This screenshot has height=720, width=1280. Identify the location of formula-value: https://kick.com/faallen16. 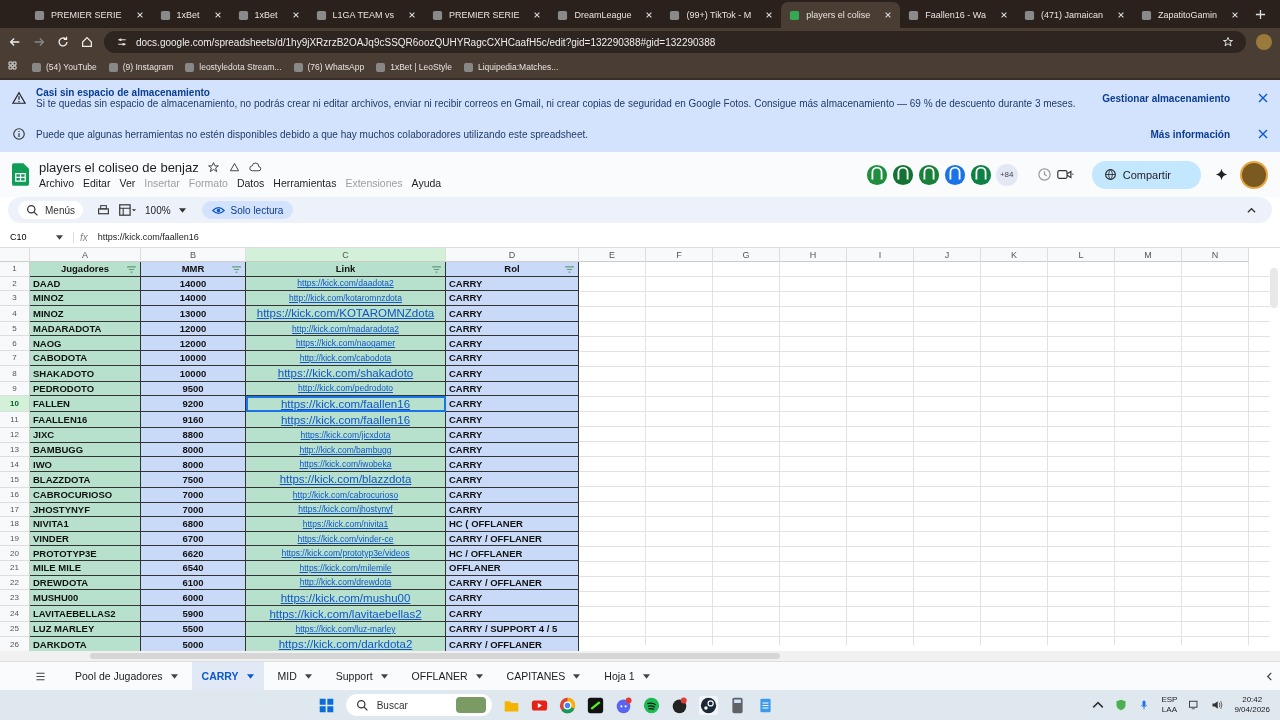
(148, 237).